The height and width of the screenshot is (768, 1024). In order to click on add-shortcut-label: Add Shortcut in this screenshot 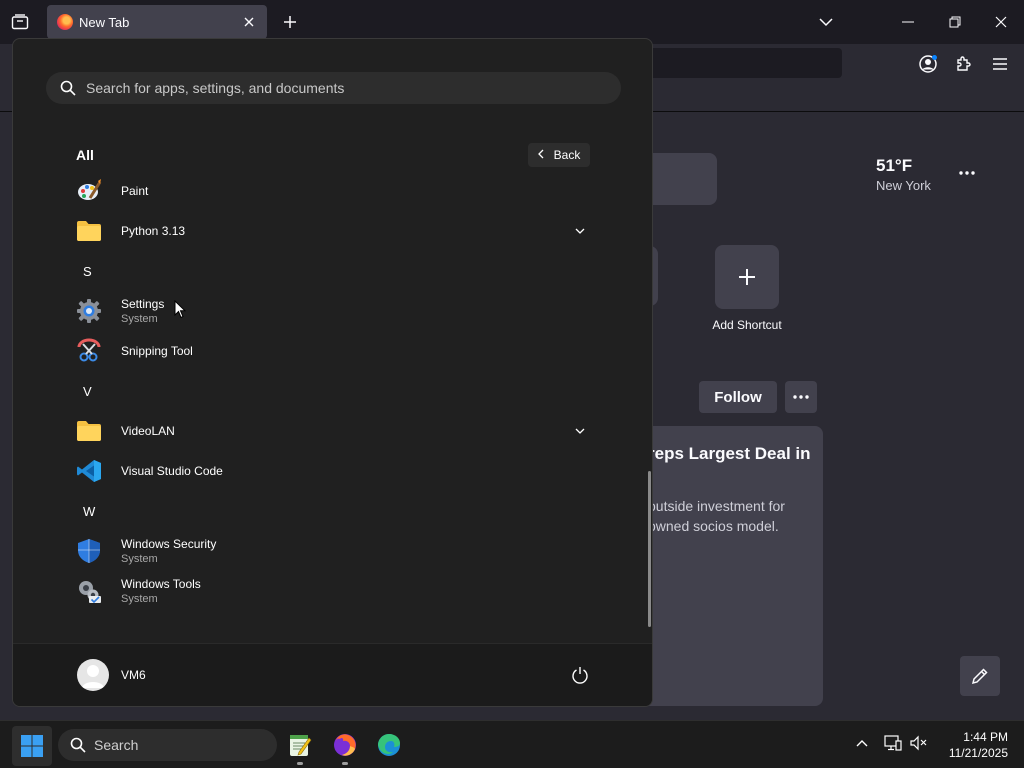, I will do `click(747, 325)`.